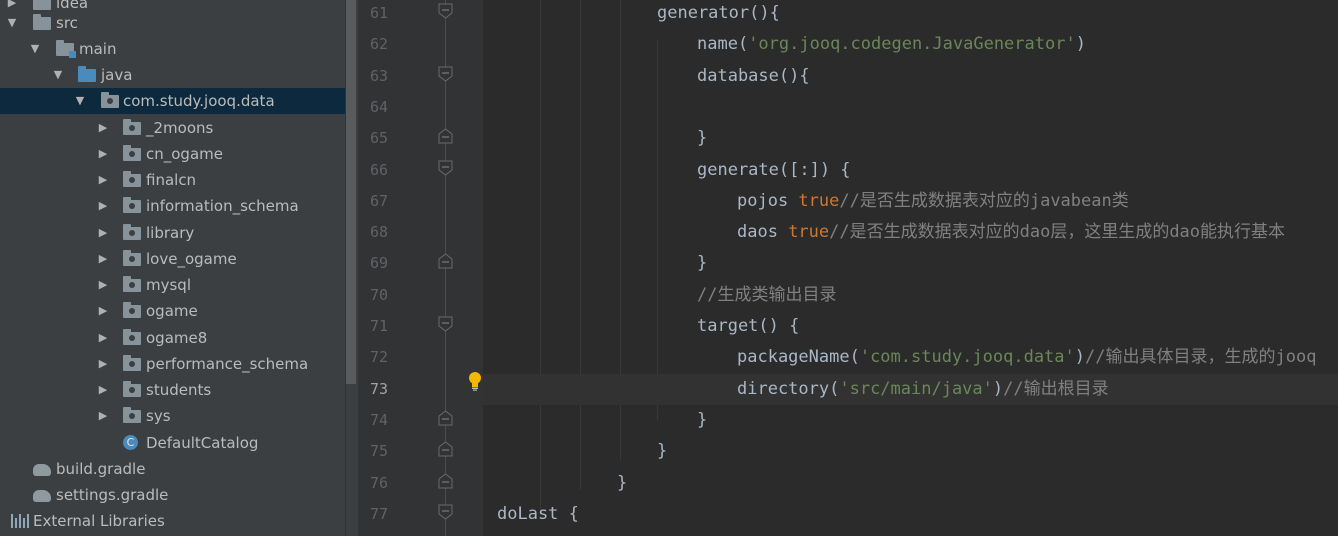 This screenshot has height=536, width=1338. Describe the element at coordinates (172, 390) in the screenshot. I see `tree-item-students: ▶ students` at that location.